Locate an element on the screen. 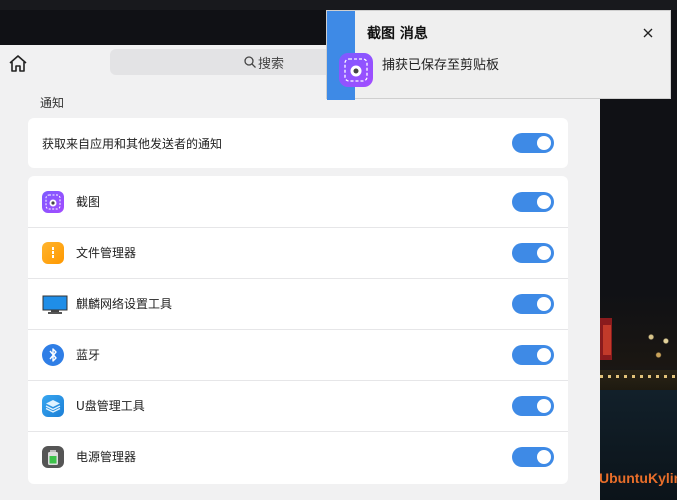 The image size is (677, 500). home-icon is located at coordinates (18, 63).